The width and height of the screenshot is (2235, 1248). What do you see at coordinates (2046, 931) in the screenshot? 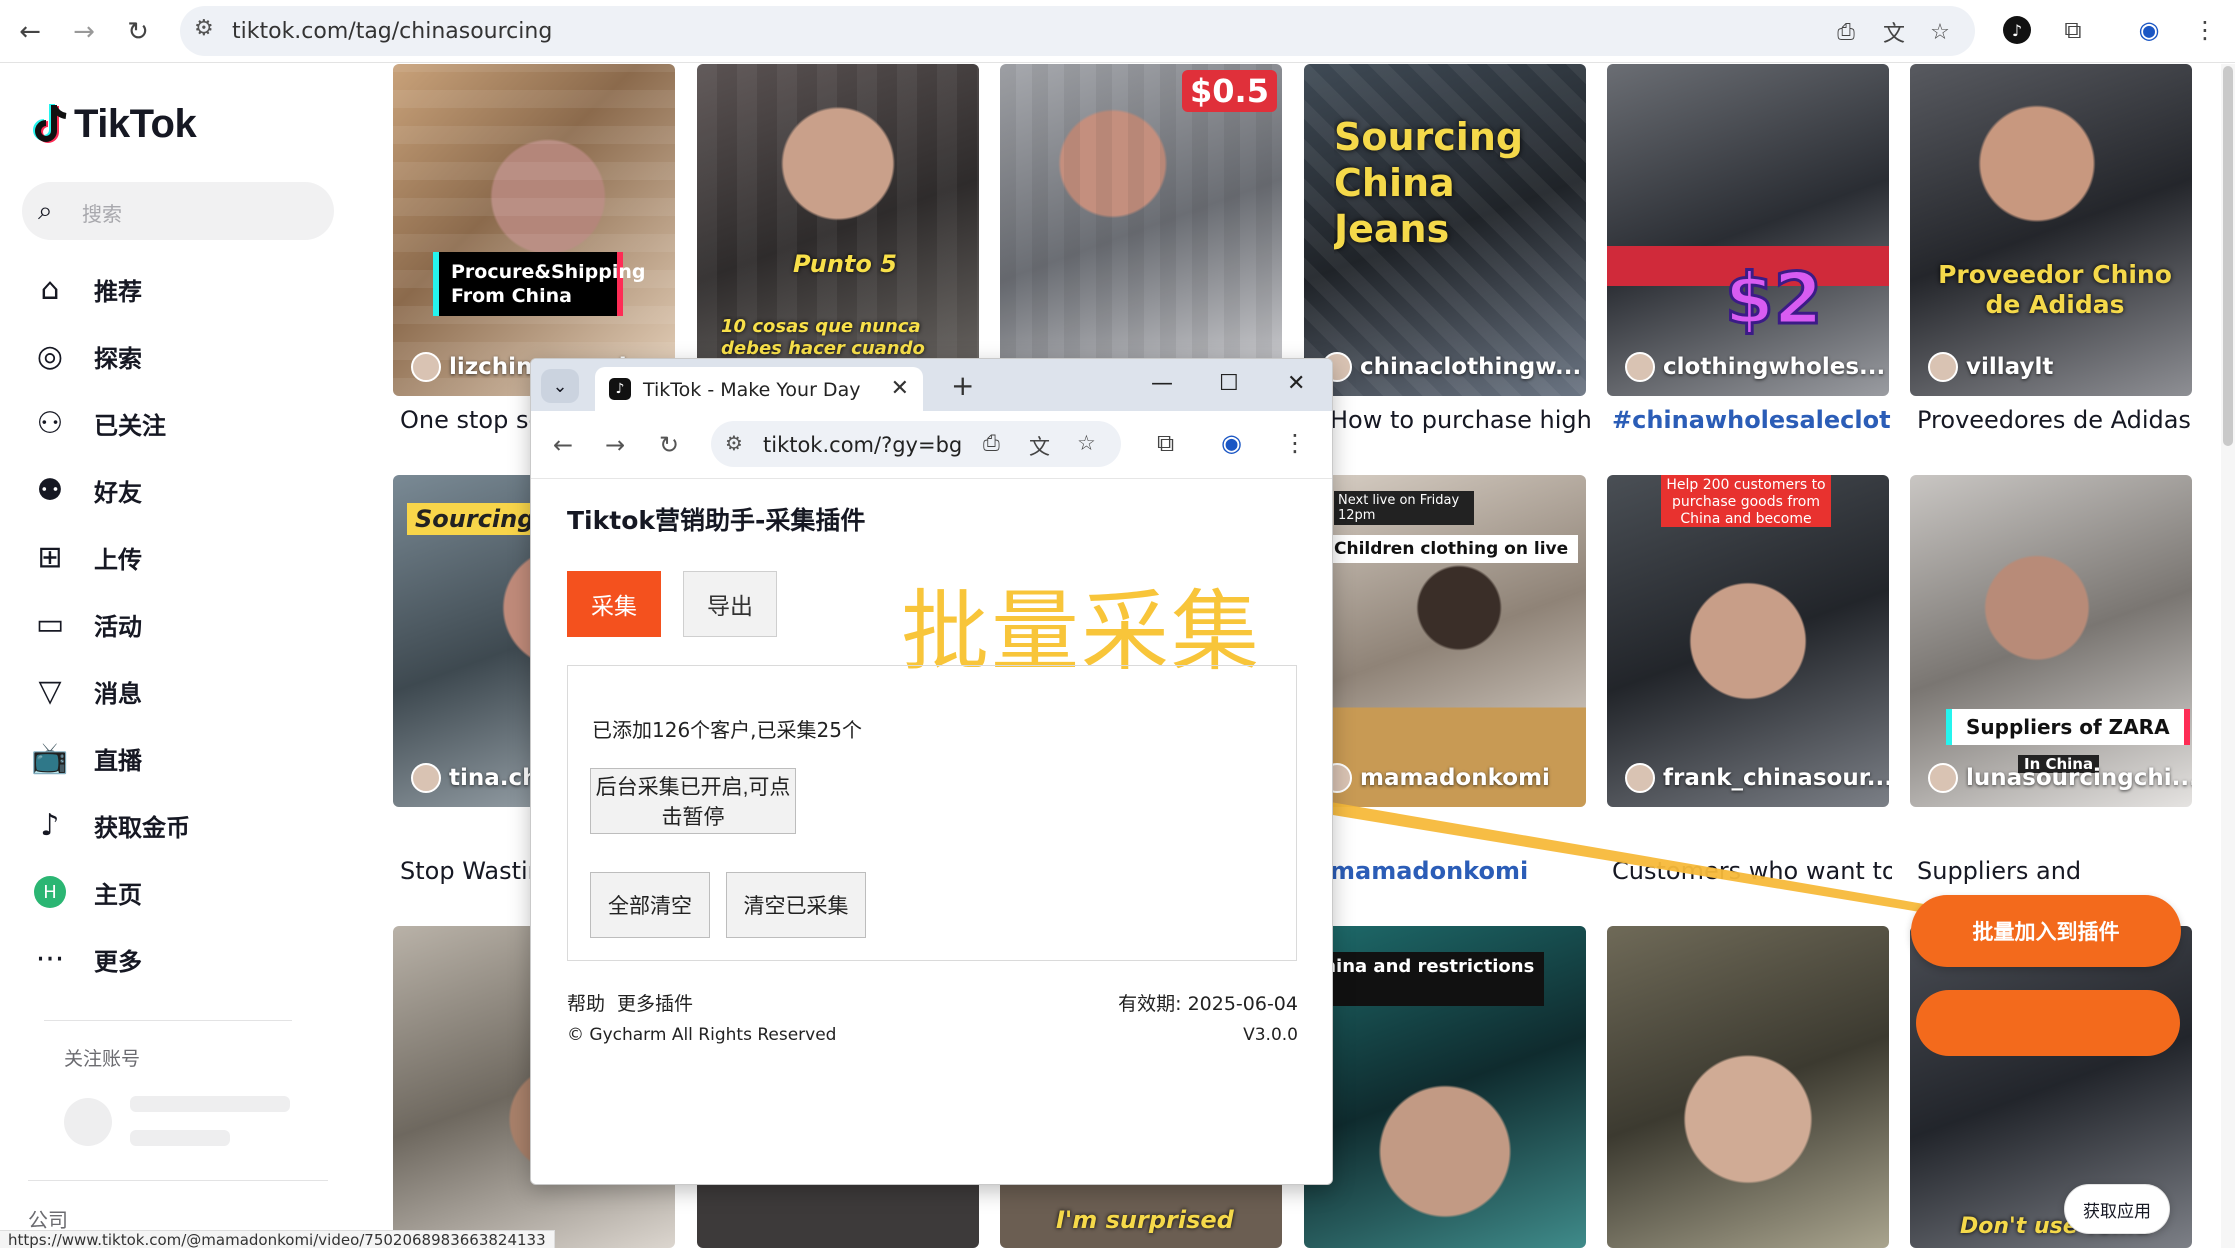
I see `batch-add-to-plugin-button: 批量加入到插件` at bounding box center [2046, 931].